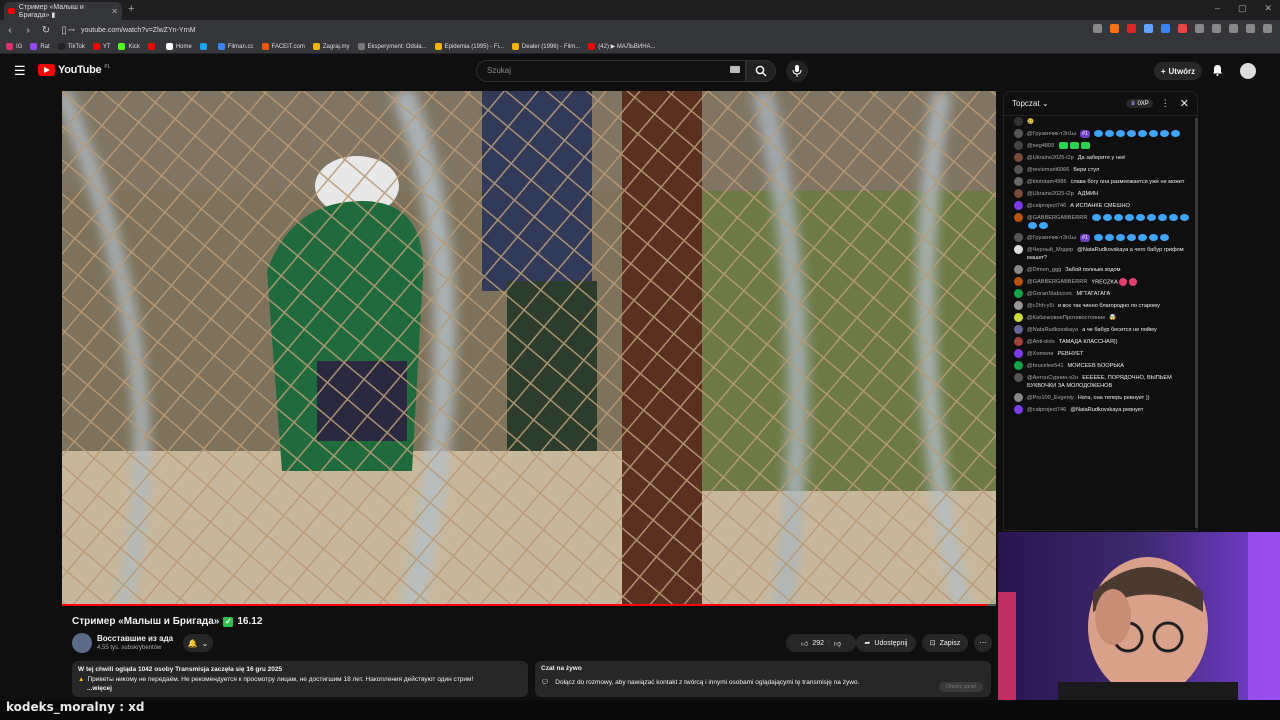 Image resolution: width=1280 pixels, height=720 pixels. What do you see at coordinates (235, 46) in the screenshot?
I see `bookmark-item: Filman.cc` at bounding box center [235, 46].